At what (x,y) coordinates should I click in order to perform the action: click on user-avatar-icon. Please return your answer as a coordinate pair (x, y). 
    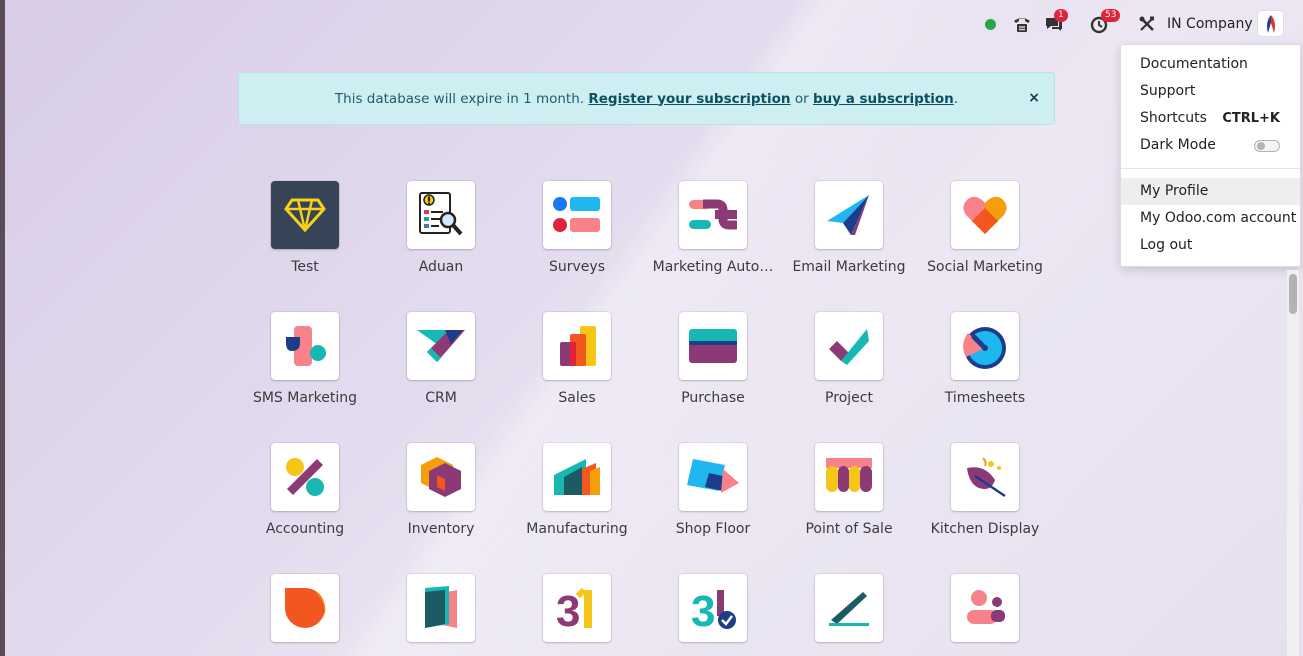
    Looking at the image, I should click on (1270, 23).